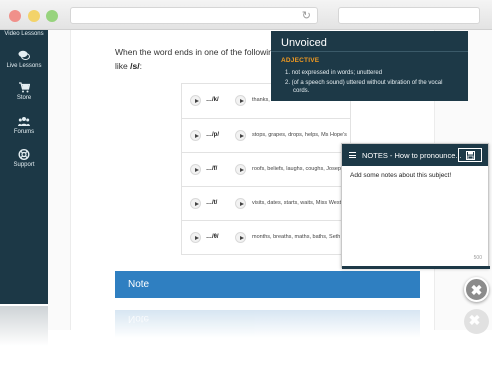  I want to click on sidebar-item-store: Store, so click(24, 91).